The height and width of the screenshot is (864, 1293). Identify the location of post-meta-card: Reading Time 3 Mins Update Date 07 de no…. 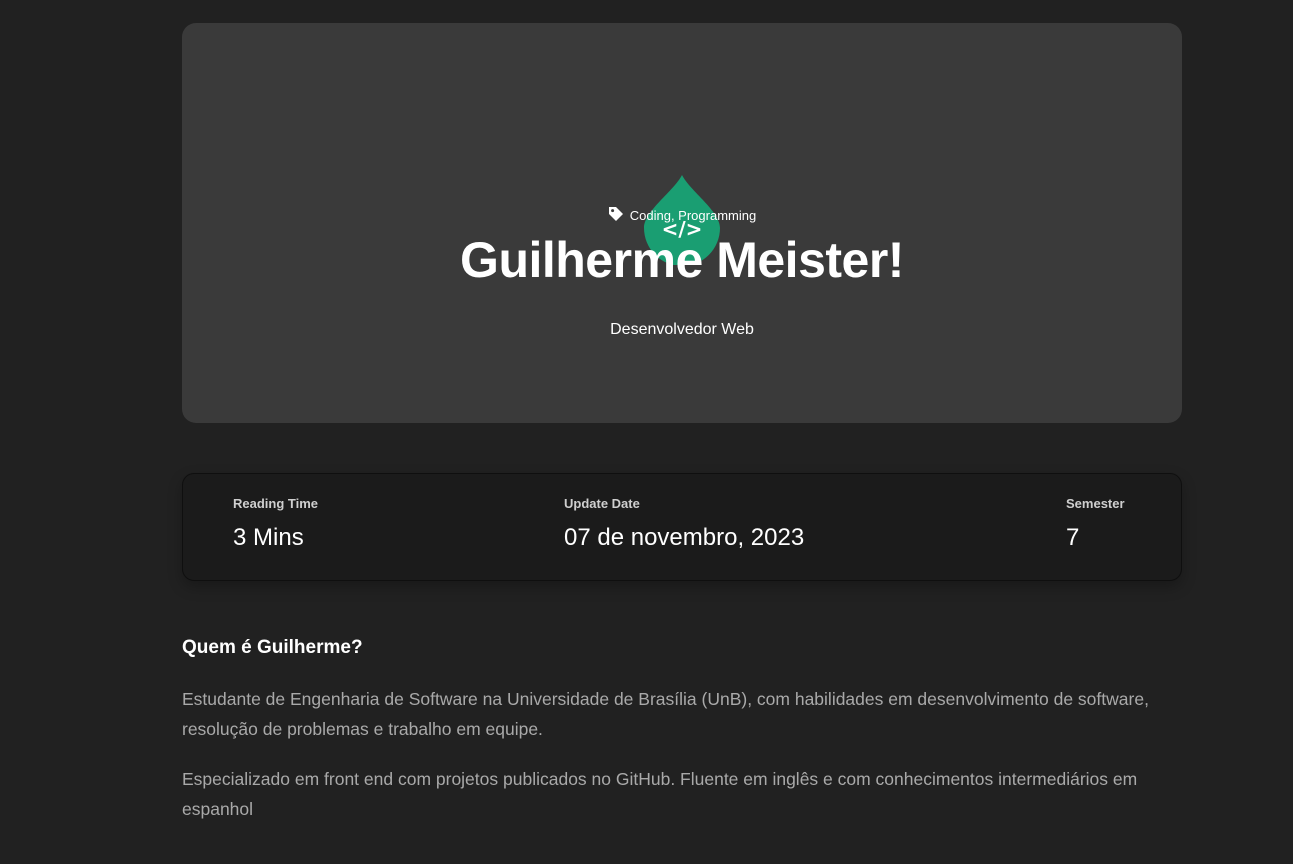
(682, 527).